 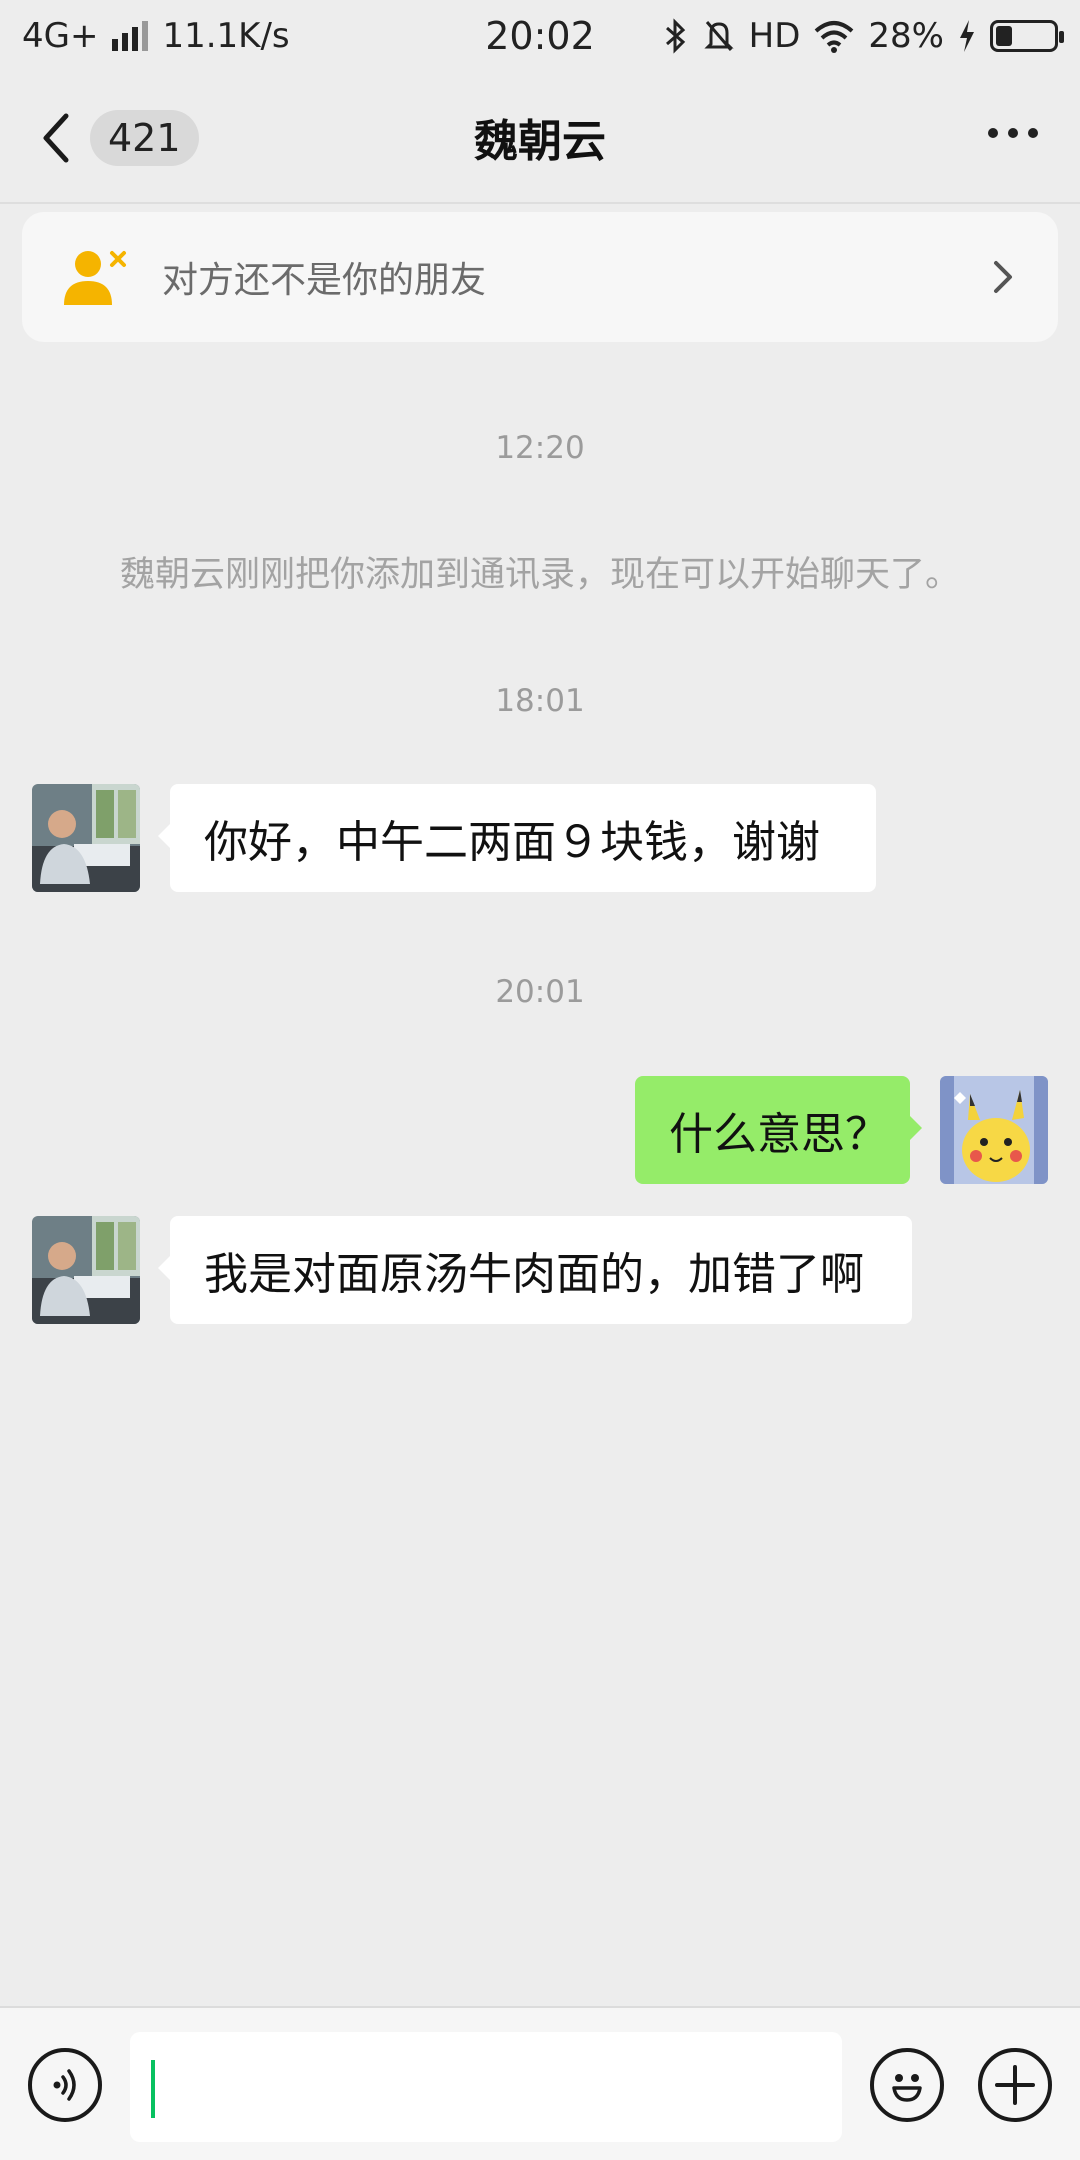 I want to click on chevron-left-icon, so click(x=56, y=138).